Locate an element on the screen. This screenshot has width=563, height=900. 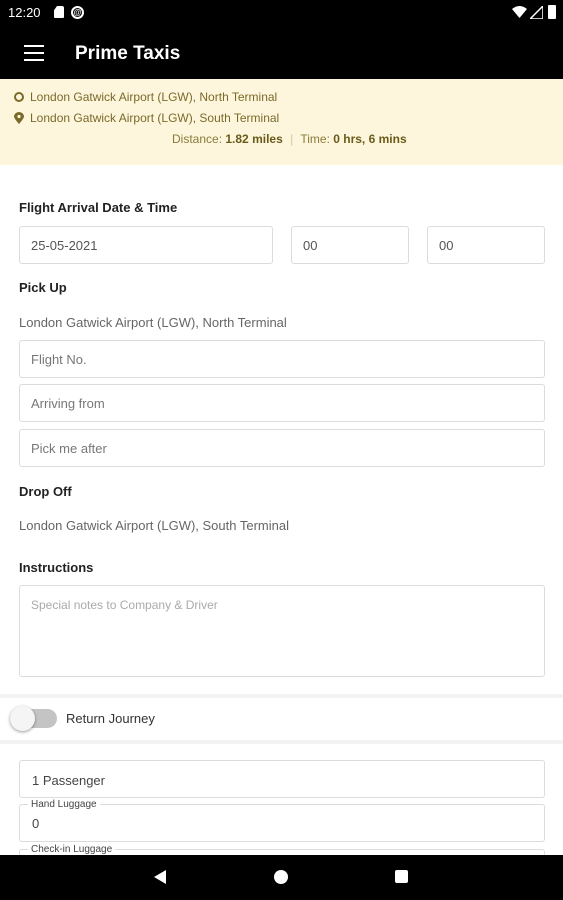
return-journey-label: Return Journey is located at coordinates (110, 718).